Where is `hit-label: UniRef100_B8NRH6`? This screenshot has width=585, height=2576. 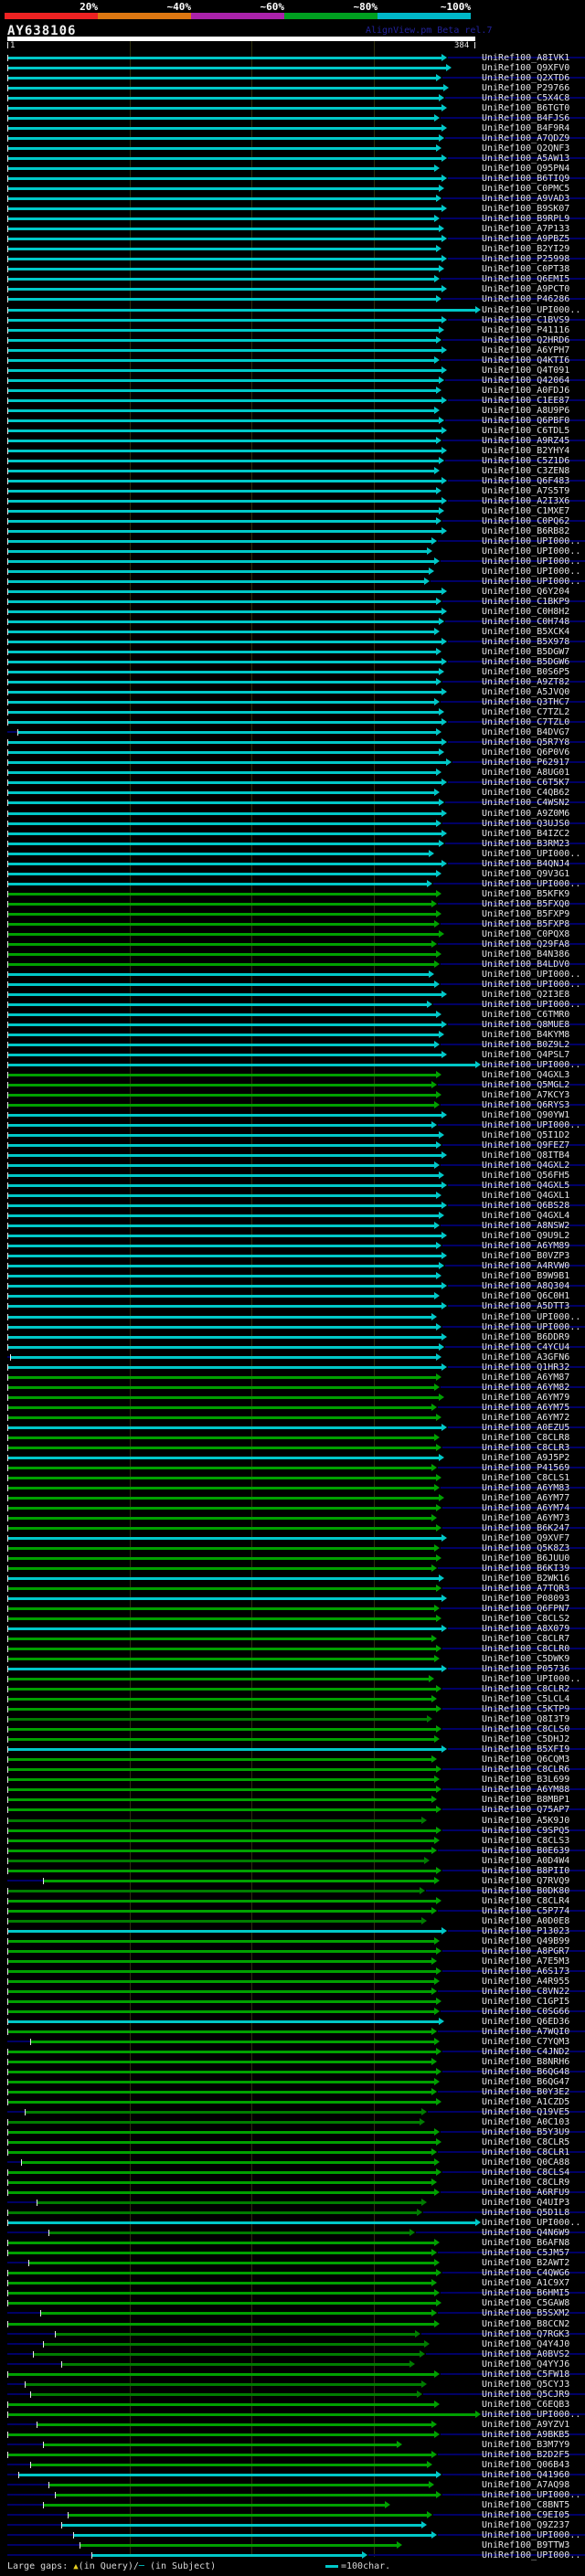
hit-label: UniRef100_B8NRH6 is located at coordinates (525, 2062).